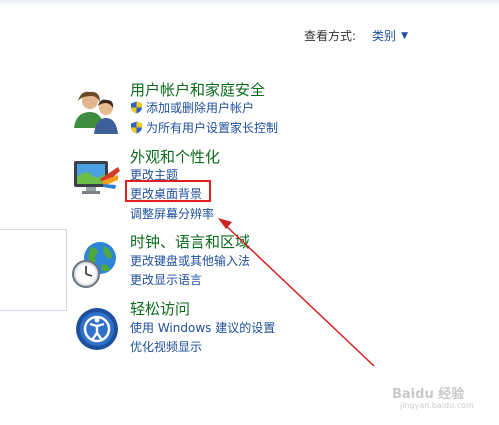  What do you see at coordinates (428, 394) in the screenshot?
I see `watermark-logo: Baidu 经验` at bounding box center [428, 394].